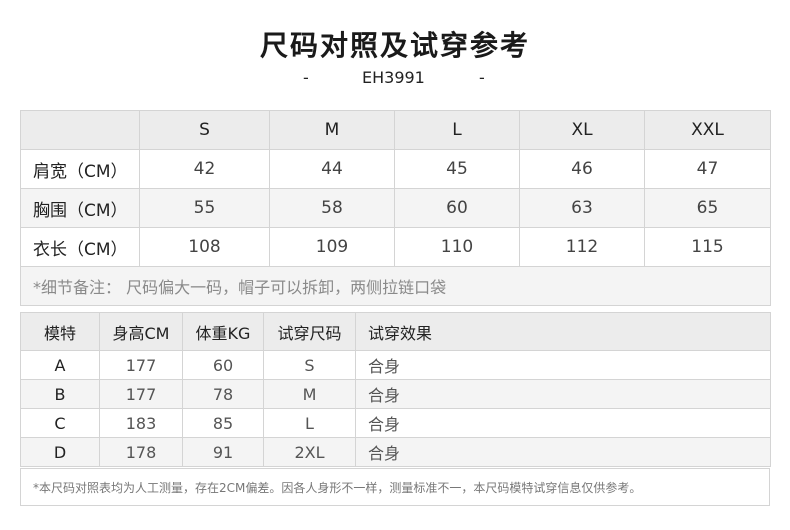  I want to click on table-row: B 177 78 M 合身, so click(395, 394).